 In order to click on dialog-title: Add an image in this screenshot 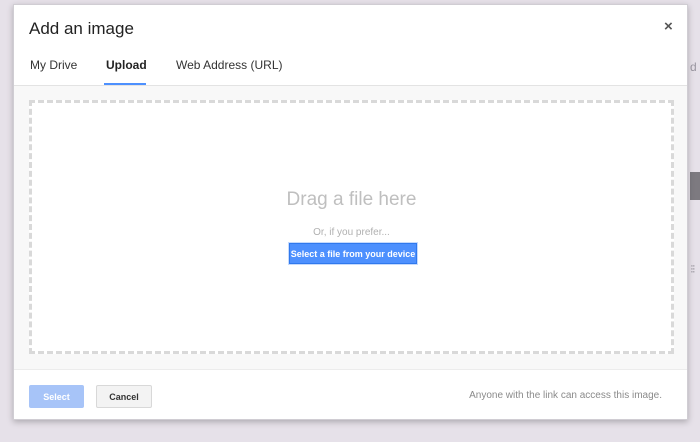, I will do `click(81, 28)`.